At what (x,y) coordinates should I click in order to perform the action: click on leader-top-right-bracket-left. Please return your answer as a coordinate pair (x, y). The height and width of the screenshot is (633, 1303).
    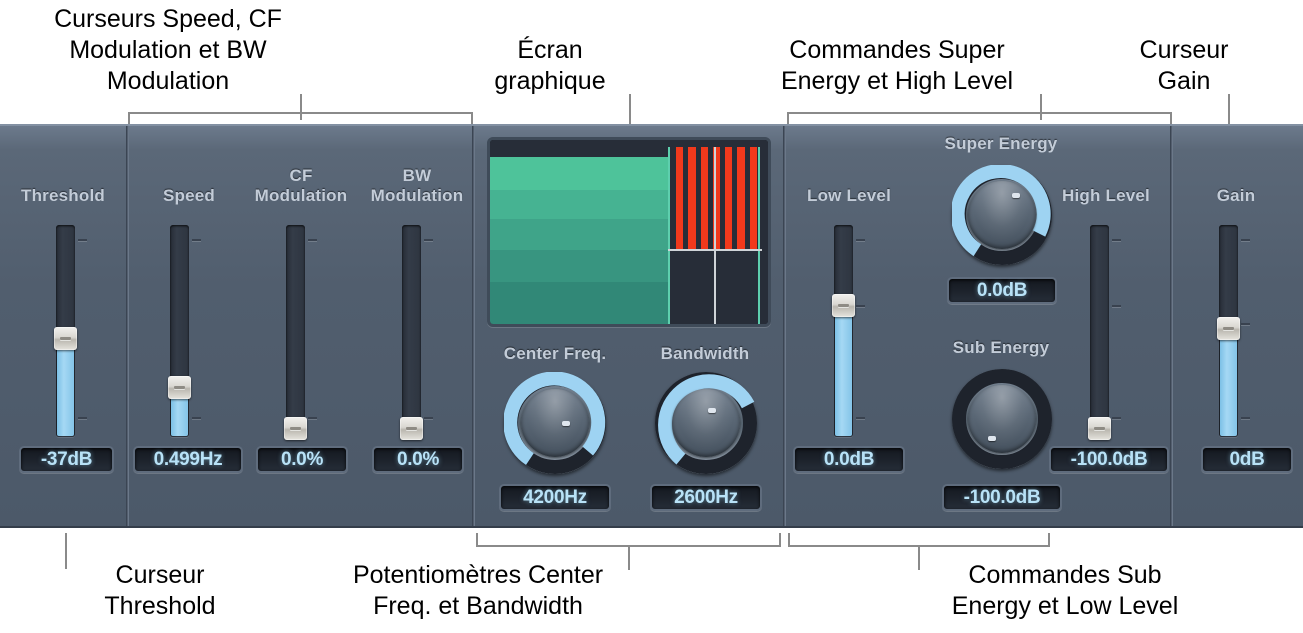
    Looking at the image, I should click on (788, 118).